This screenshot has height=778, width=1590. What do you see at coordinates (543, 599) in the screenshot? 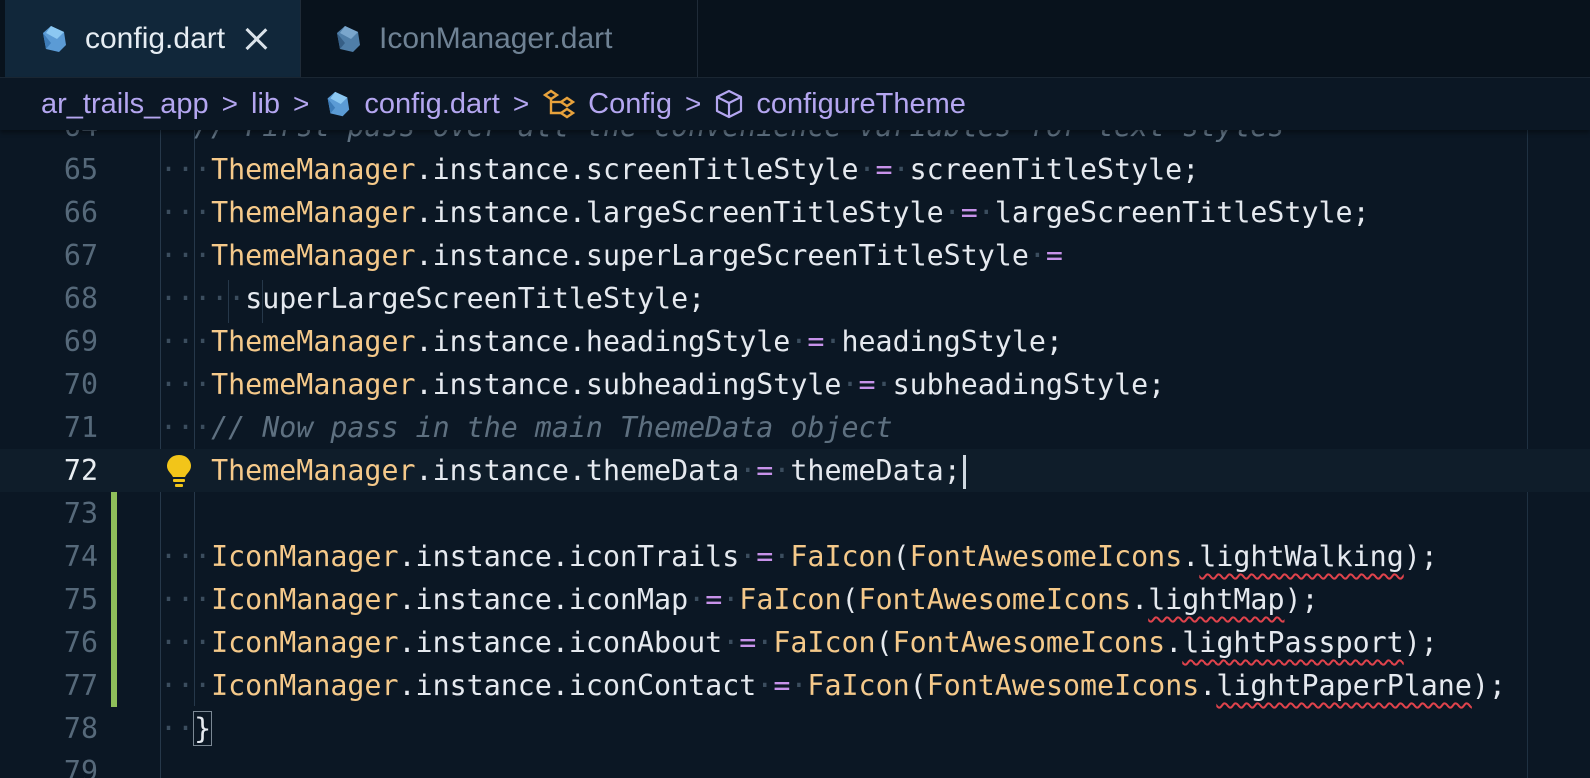
I see `code-token: .instance.iconMap` at bounding box center [543, 599].